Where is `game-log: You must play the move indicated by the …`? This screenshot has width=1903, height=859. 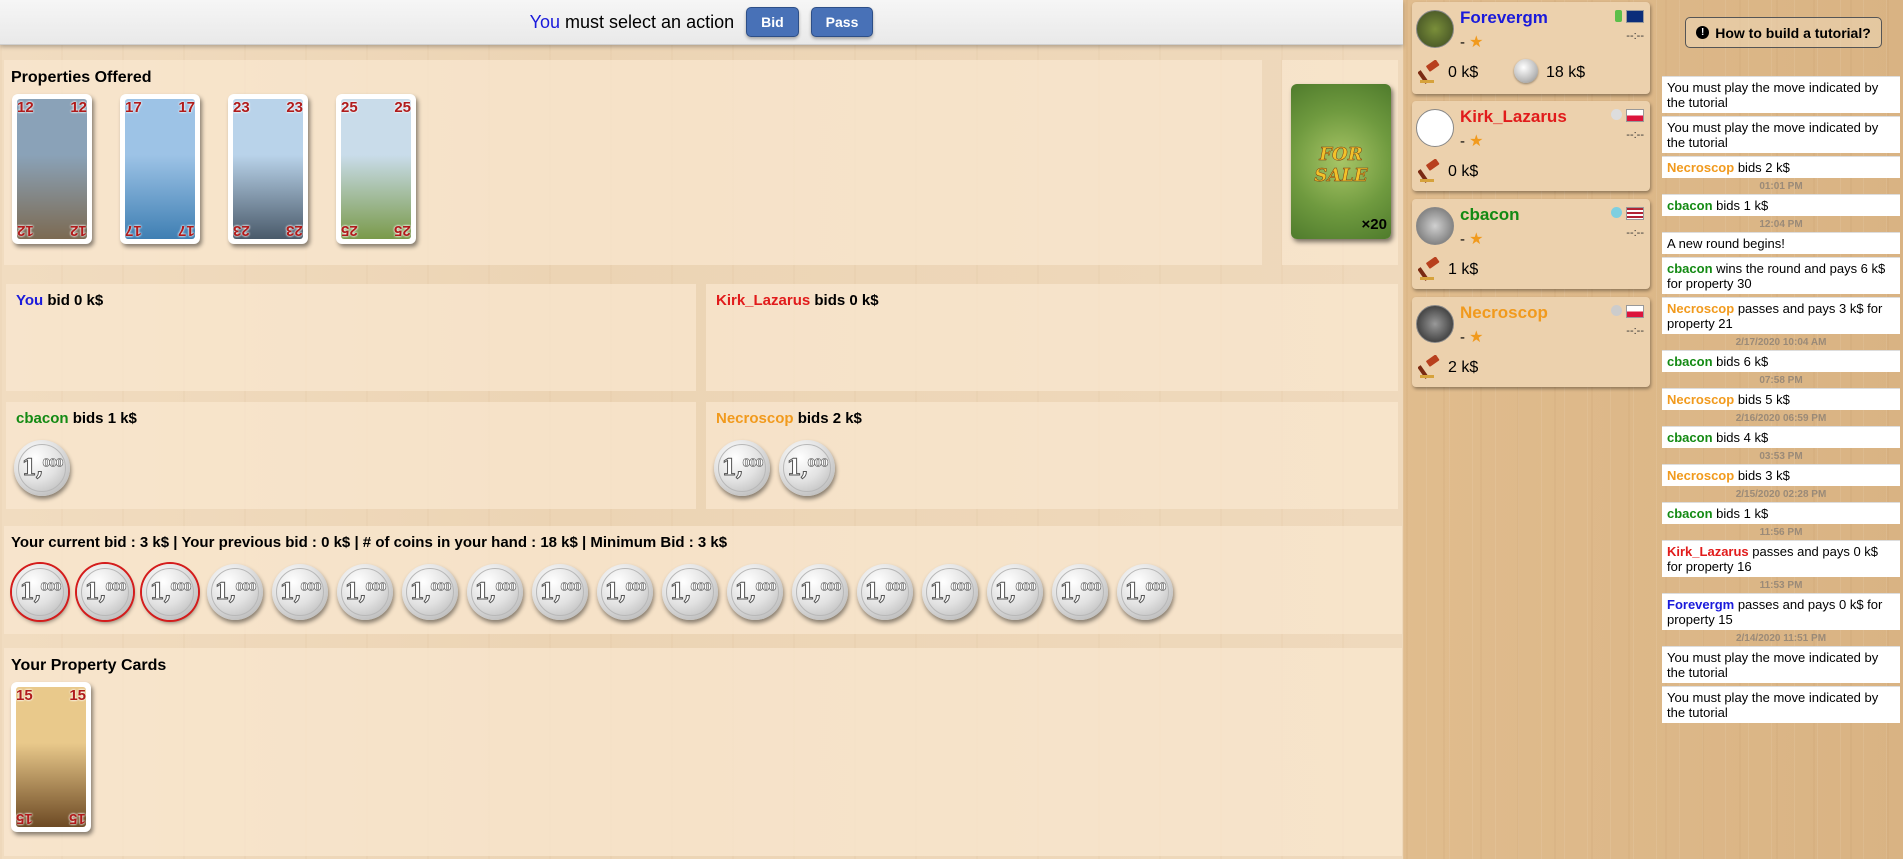
game-log: You must play the move indicated by the … is located at coordinates (1781, 401).